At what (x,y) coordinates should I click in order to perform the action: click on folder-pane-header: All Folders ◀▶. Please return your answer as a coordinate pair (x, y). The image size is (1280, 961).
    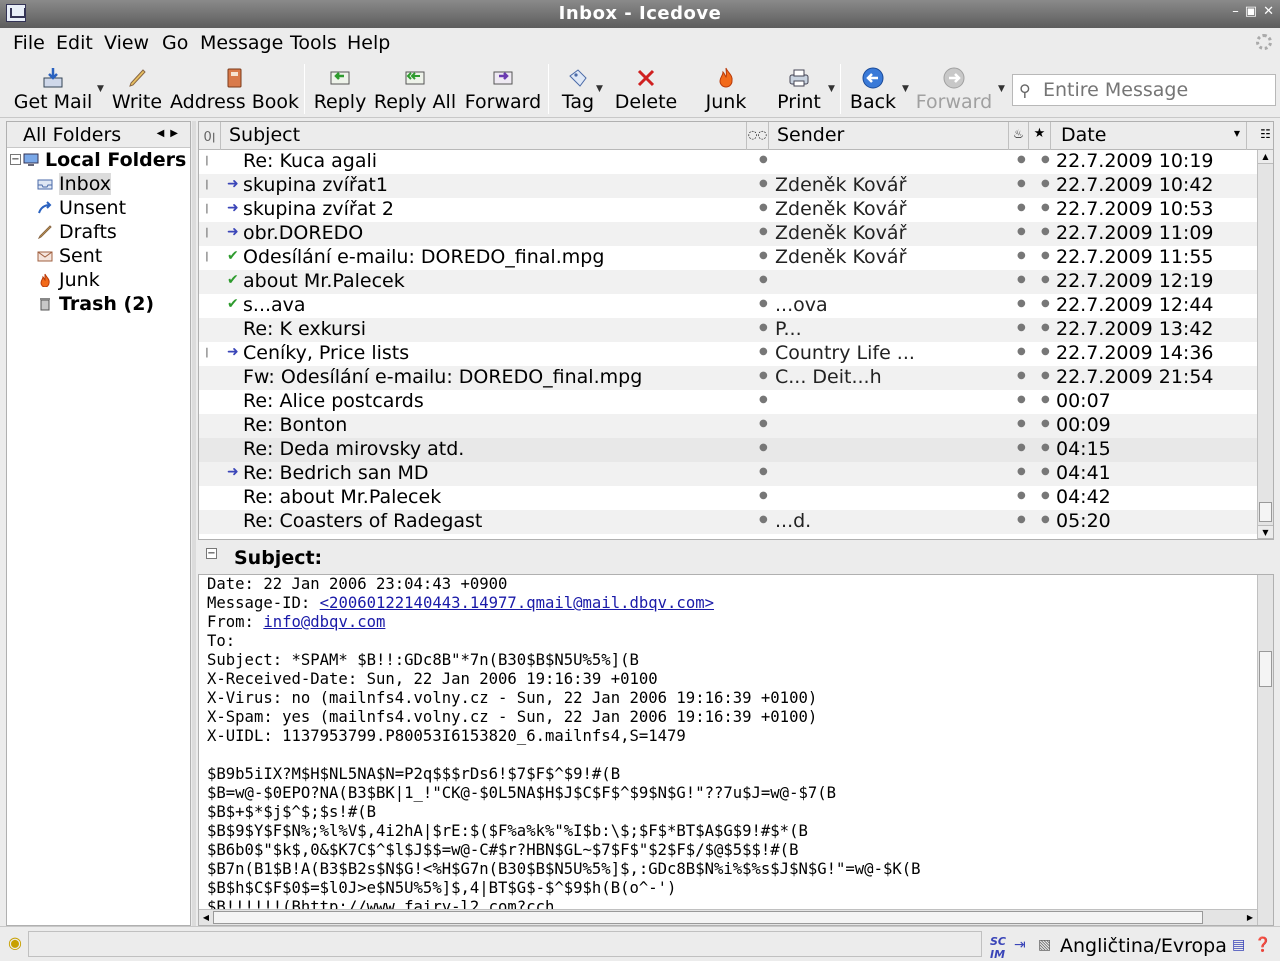
    Looking at the image, I should click on (98, 135).